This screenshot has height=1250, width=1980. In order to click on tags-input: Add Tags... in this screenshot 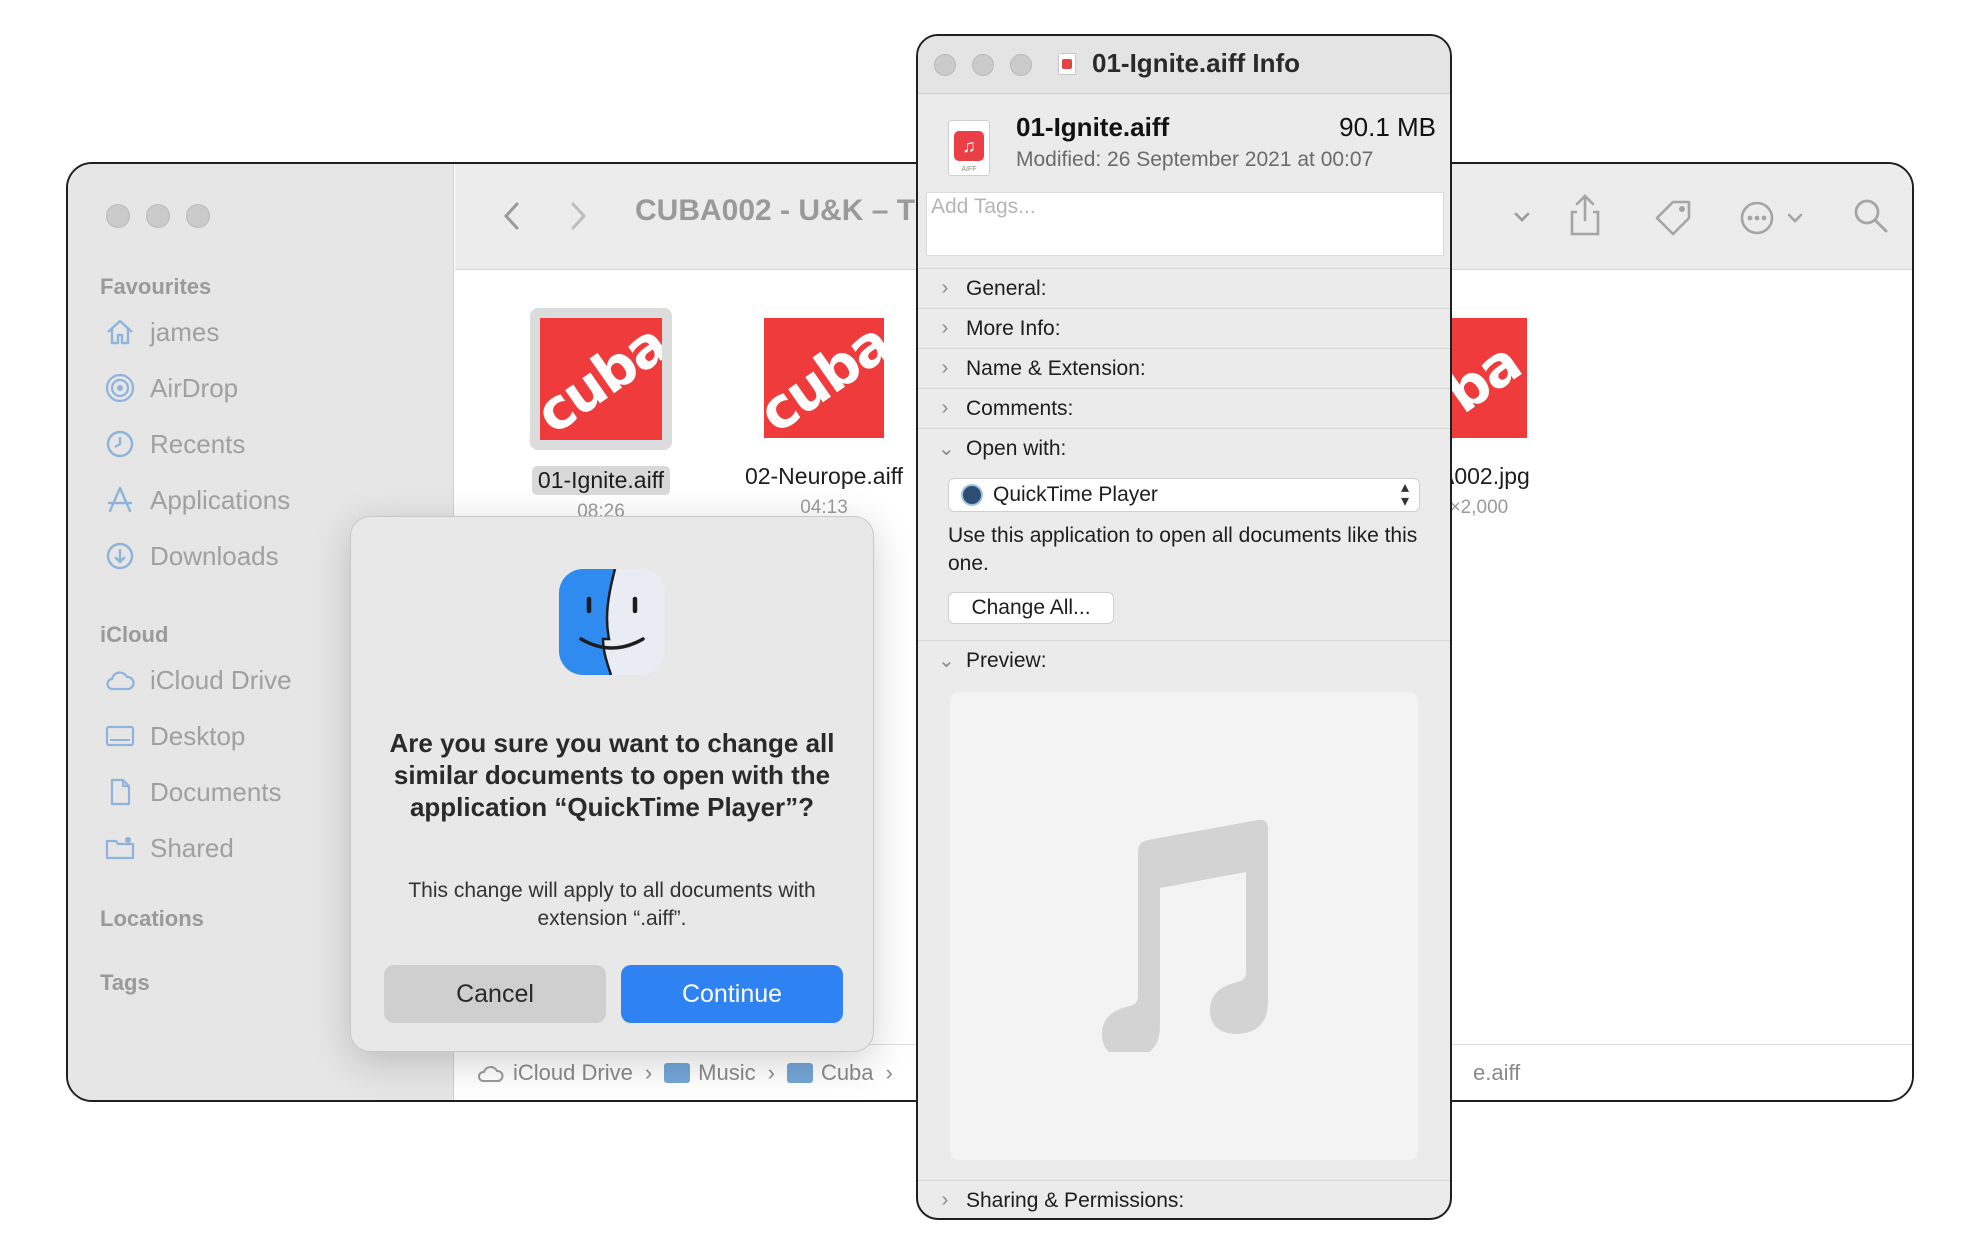, I will do `click(1185, 224)`.